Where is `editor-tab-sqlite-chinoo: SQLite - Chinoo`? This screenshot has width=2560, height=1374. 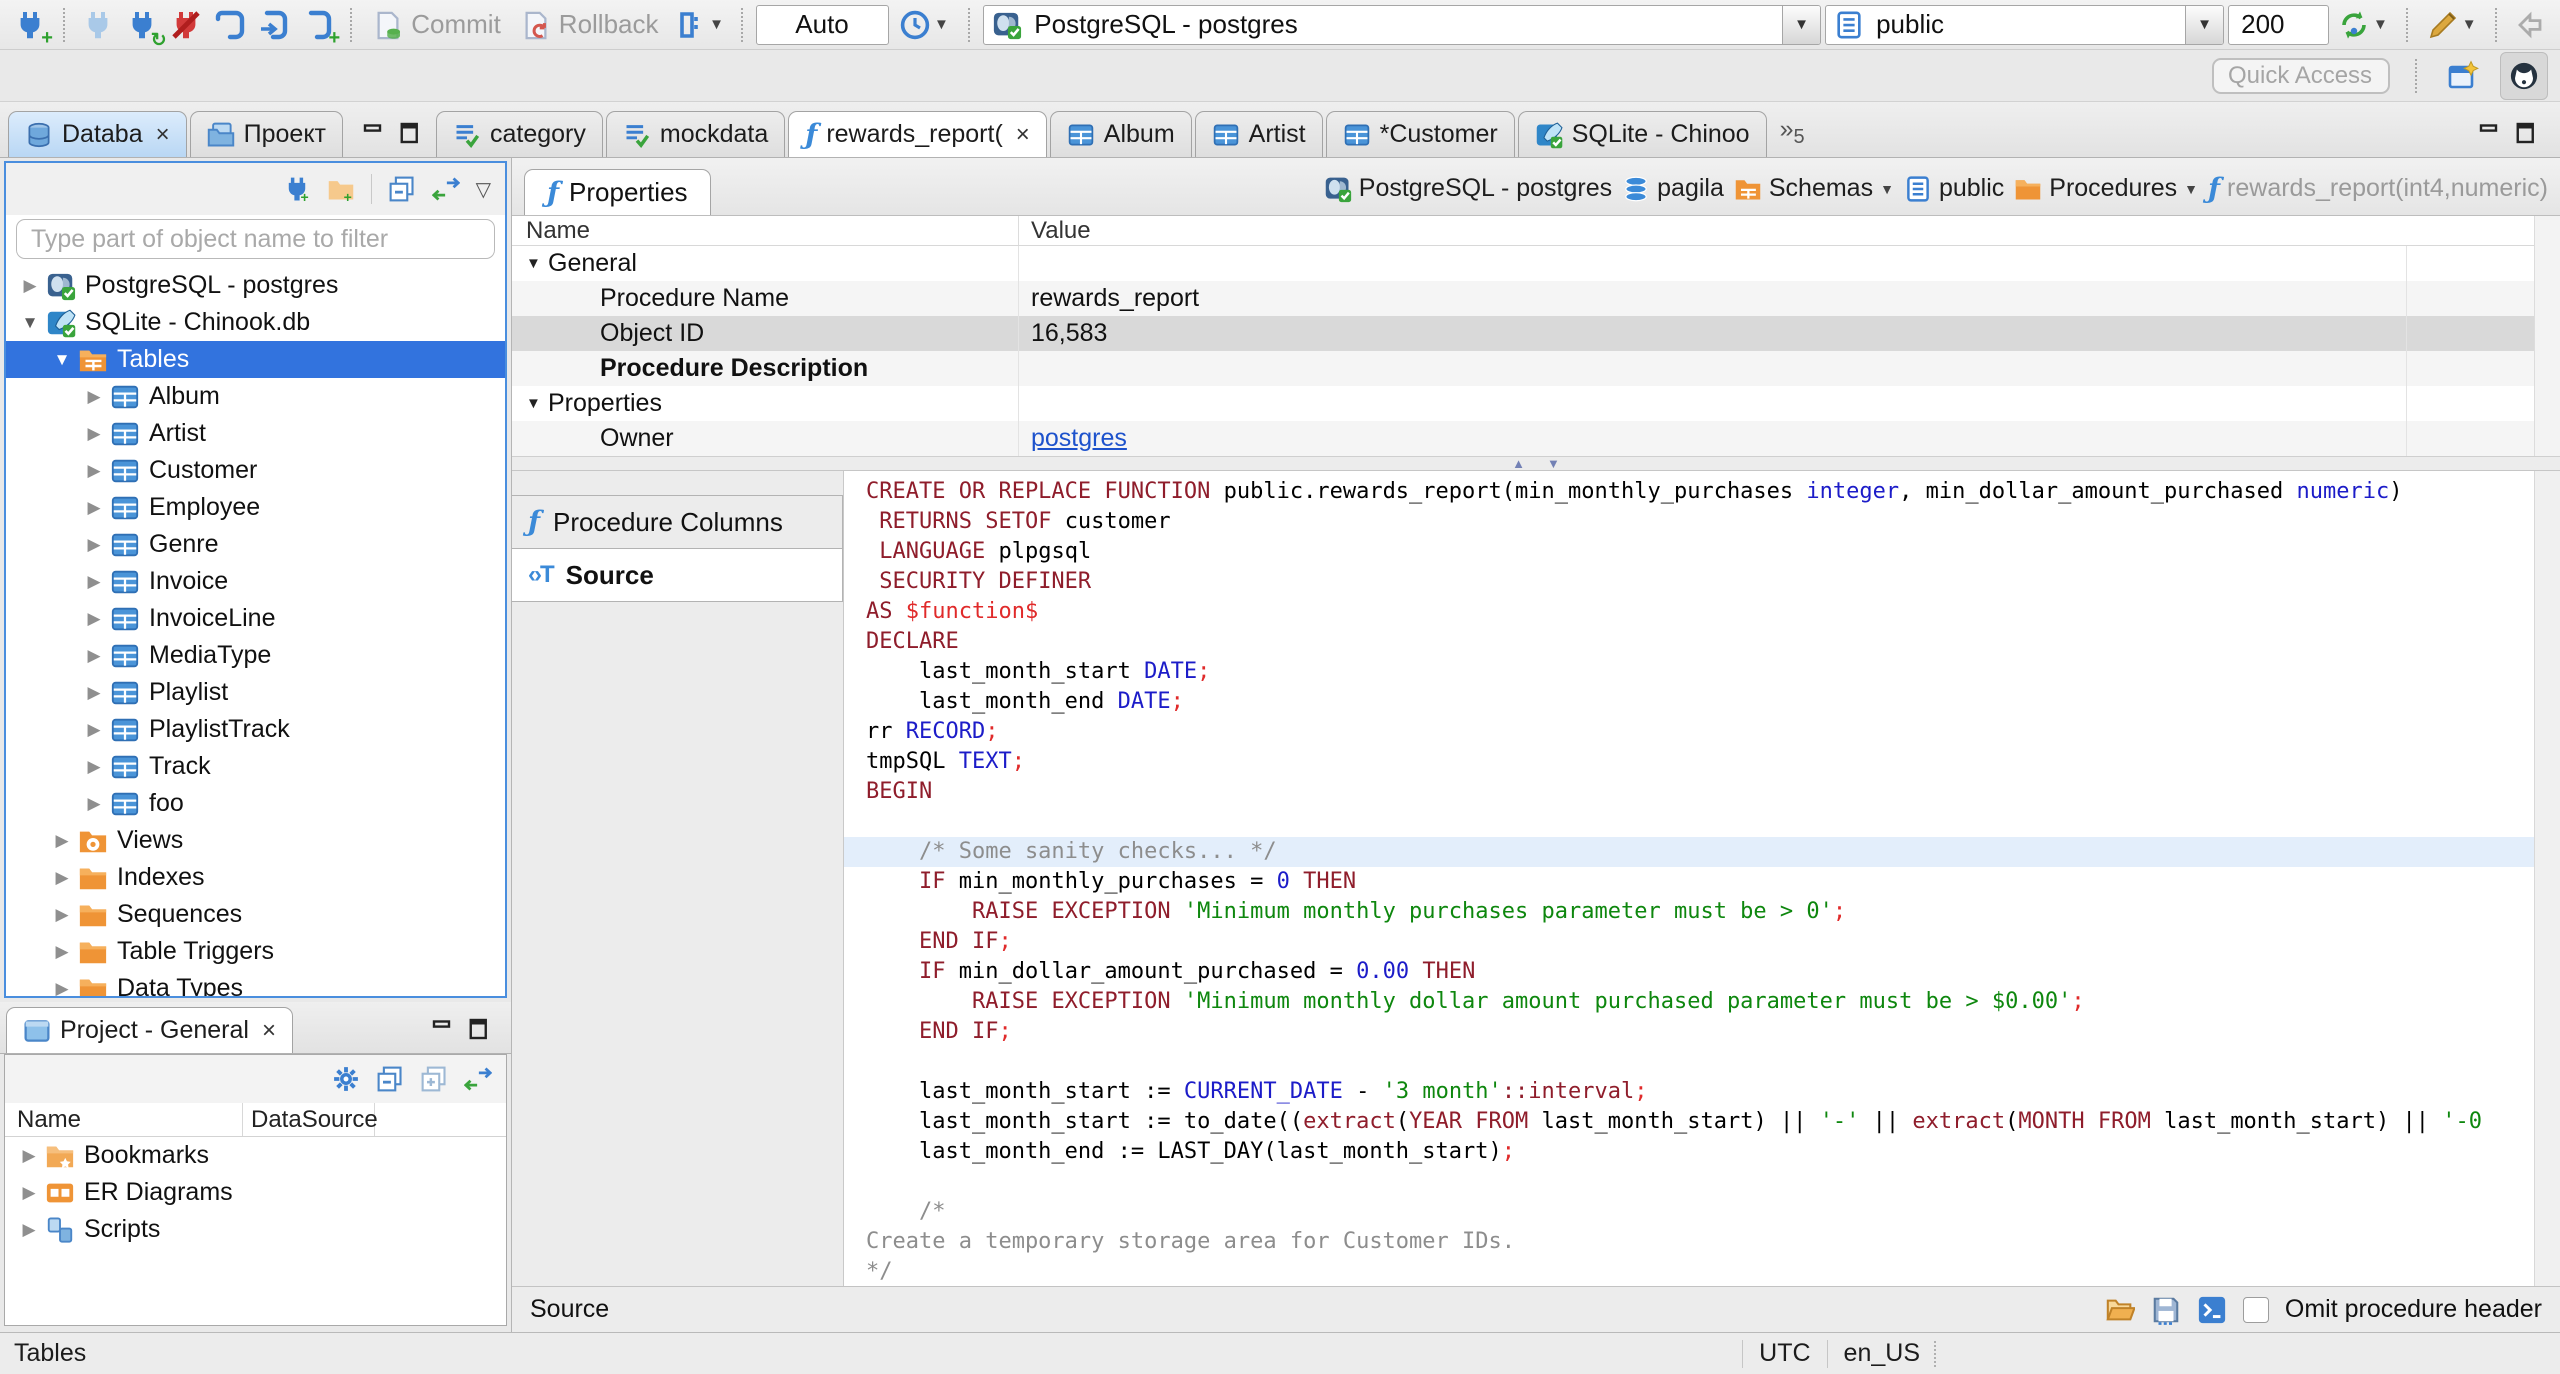
editor-tab-sqlite-chinoo: SQLite - Chinoo is located at coordinates (1642, 134).